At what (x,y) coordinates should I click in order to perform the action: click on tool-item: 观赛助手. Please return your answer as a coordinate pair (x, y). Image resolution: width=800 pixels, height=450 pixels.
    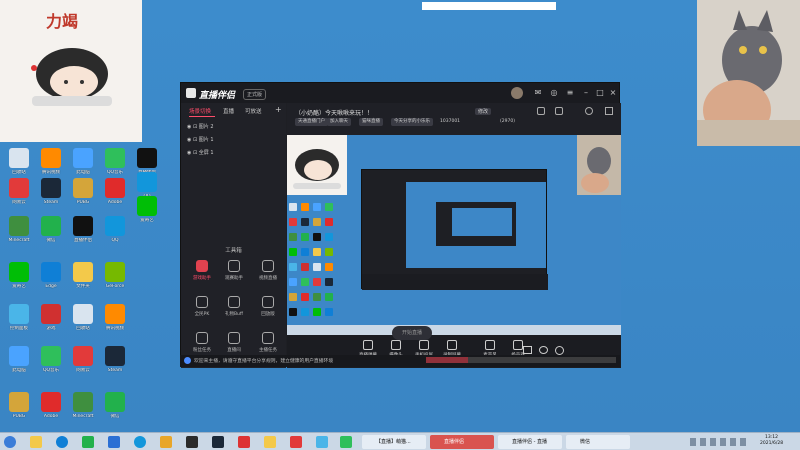
    Looking at the image, I should click on (234, 270).